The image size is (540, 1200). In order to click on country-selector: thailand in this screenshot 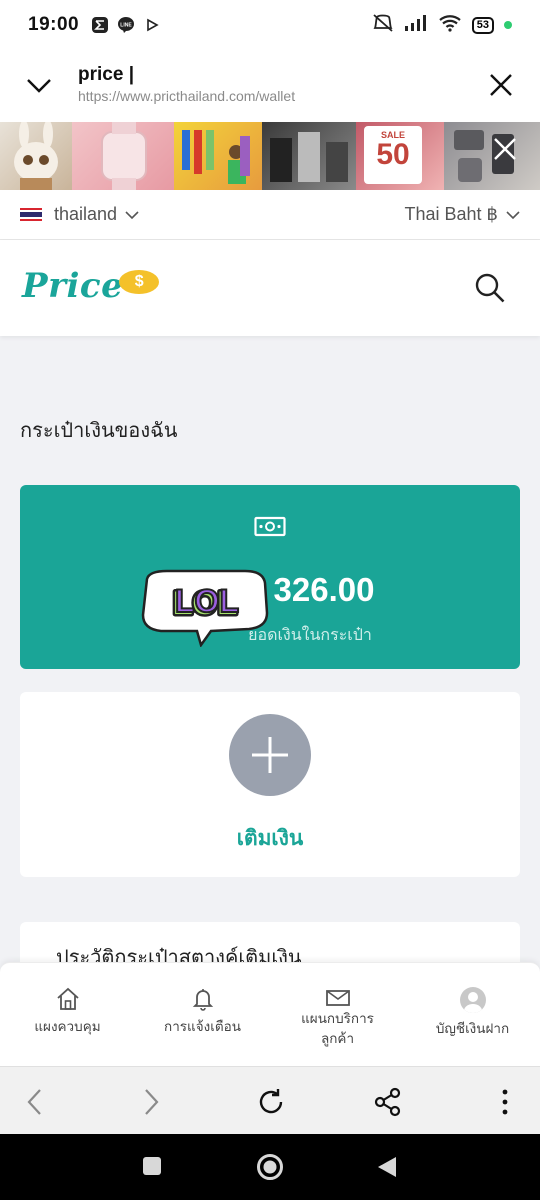, I will do `click(85, 214)`.